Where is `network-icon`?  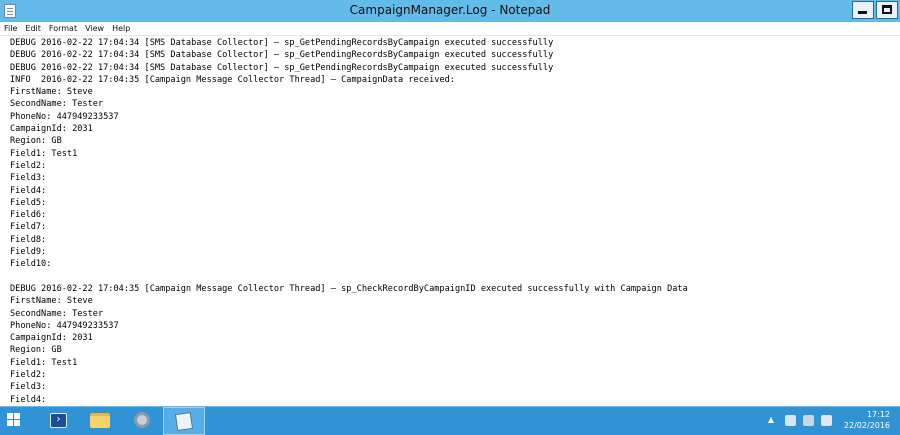 network-icon is located at coordinates (808, 420).